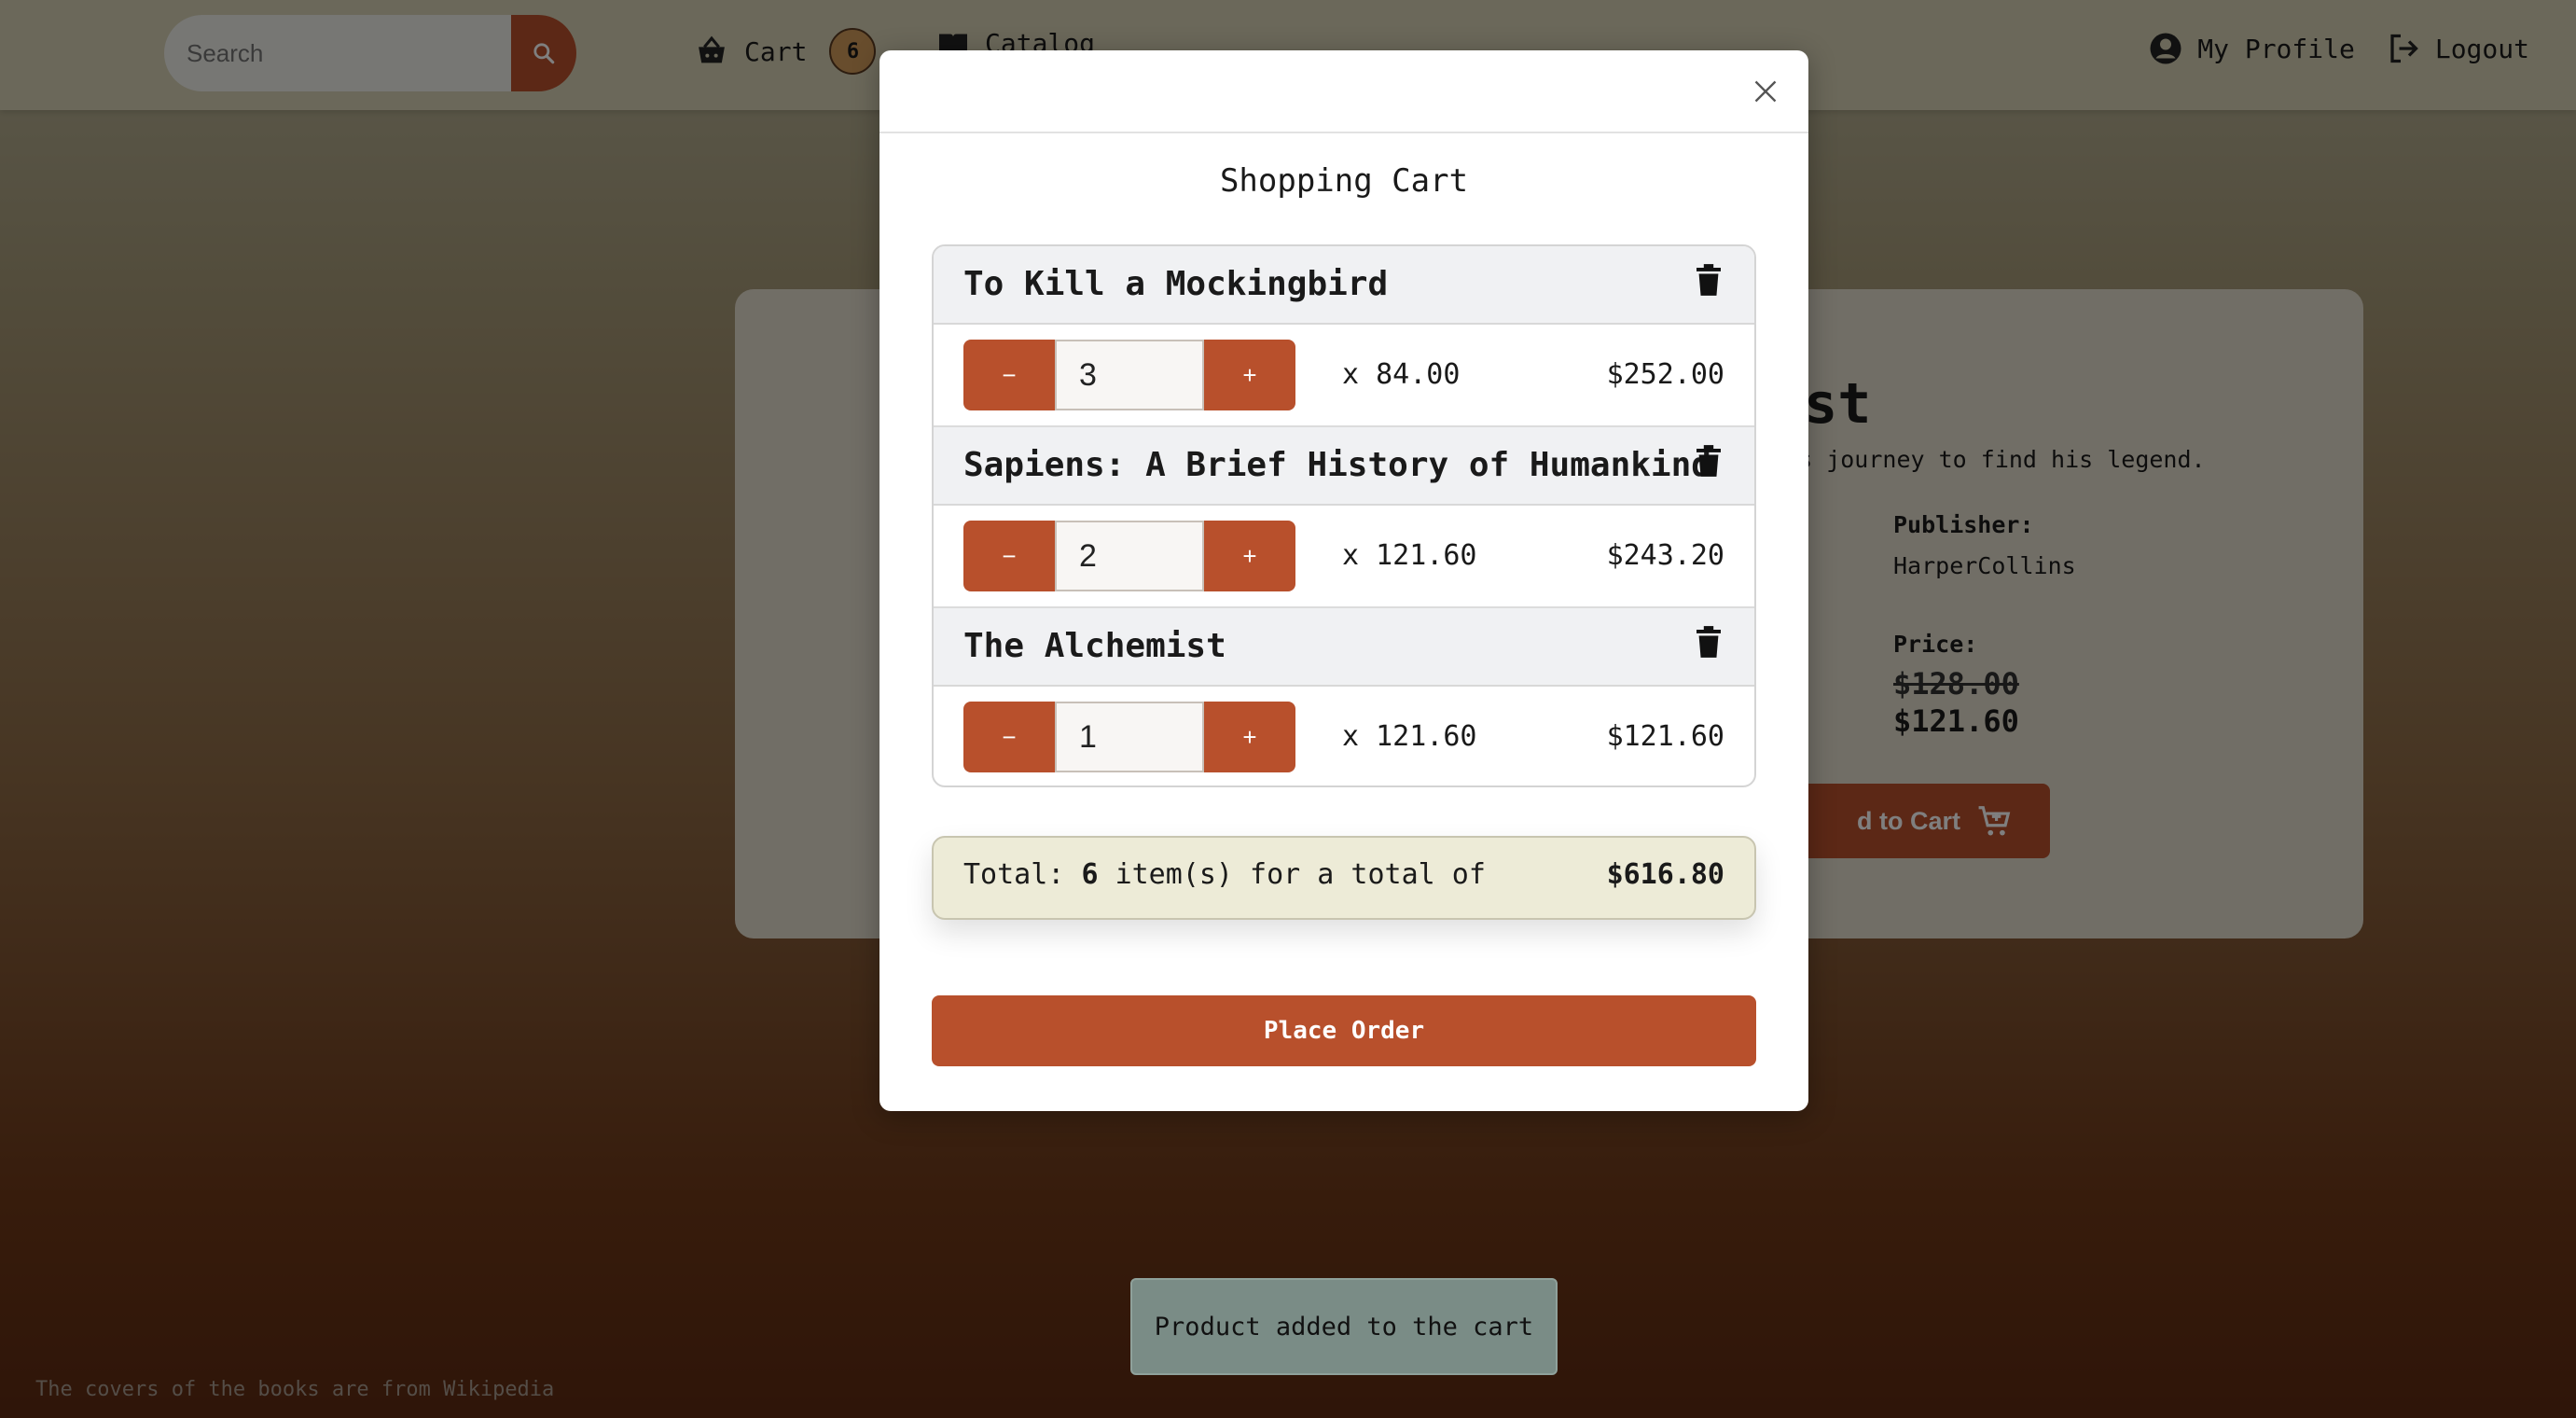 This screenshot has width=2576, height=1418. I want to click on total-suffix: item(s) for a total of, so click(1300, 875).